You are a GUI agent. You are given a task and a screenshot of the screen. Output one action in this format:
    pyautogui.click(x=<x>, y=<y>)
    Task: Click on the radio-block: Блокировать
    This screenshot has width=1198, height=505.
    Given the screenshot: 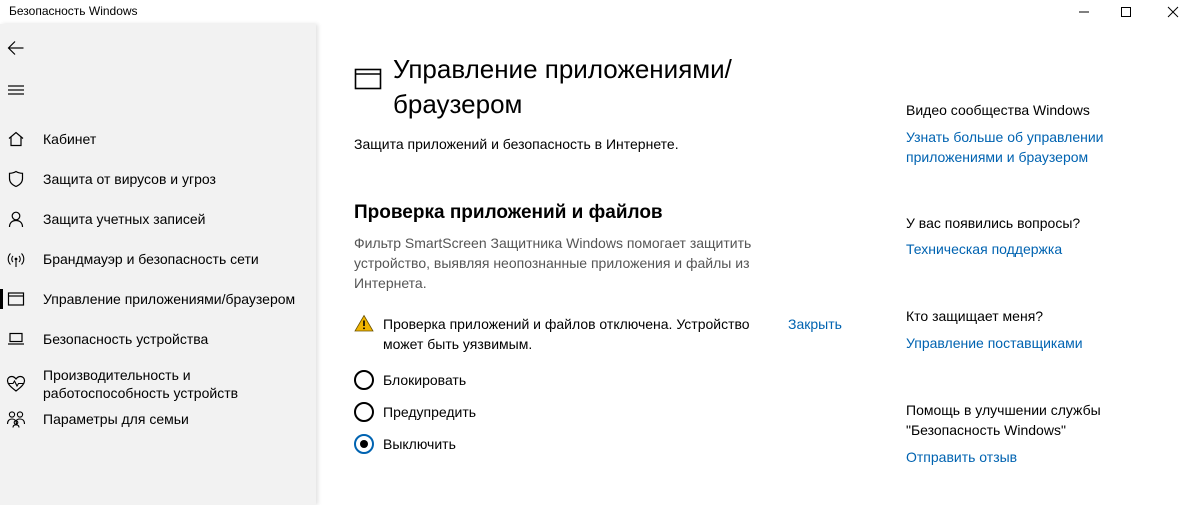 What is the action you would take?
    pyautogui.click(x=454, y=380)
    